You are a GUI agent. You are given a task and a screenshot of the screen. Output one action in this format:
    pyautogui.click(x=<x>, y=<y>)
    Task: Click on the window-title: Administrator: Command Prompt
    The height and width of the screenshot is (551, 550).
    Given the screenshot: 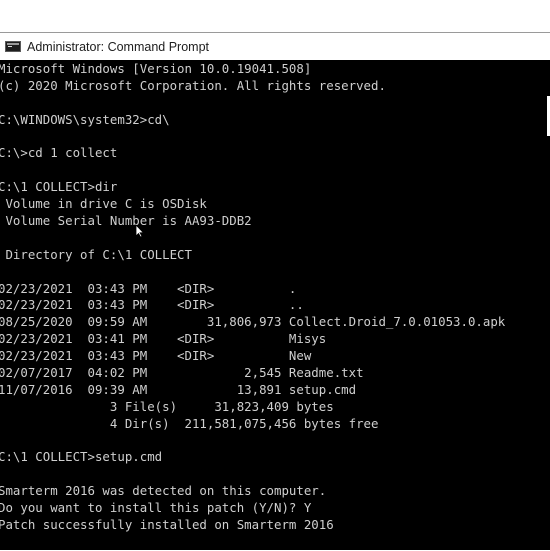 What is the action you would take?
    pyautogui.click(x=118, y=47)
    